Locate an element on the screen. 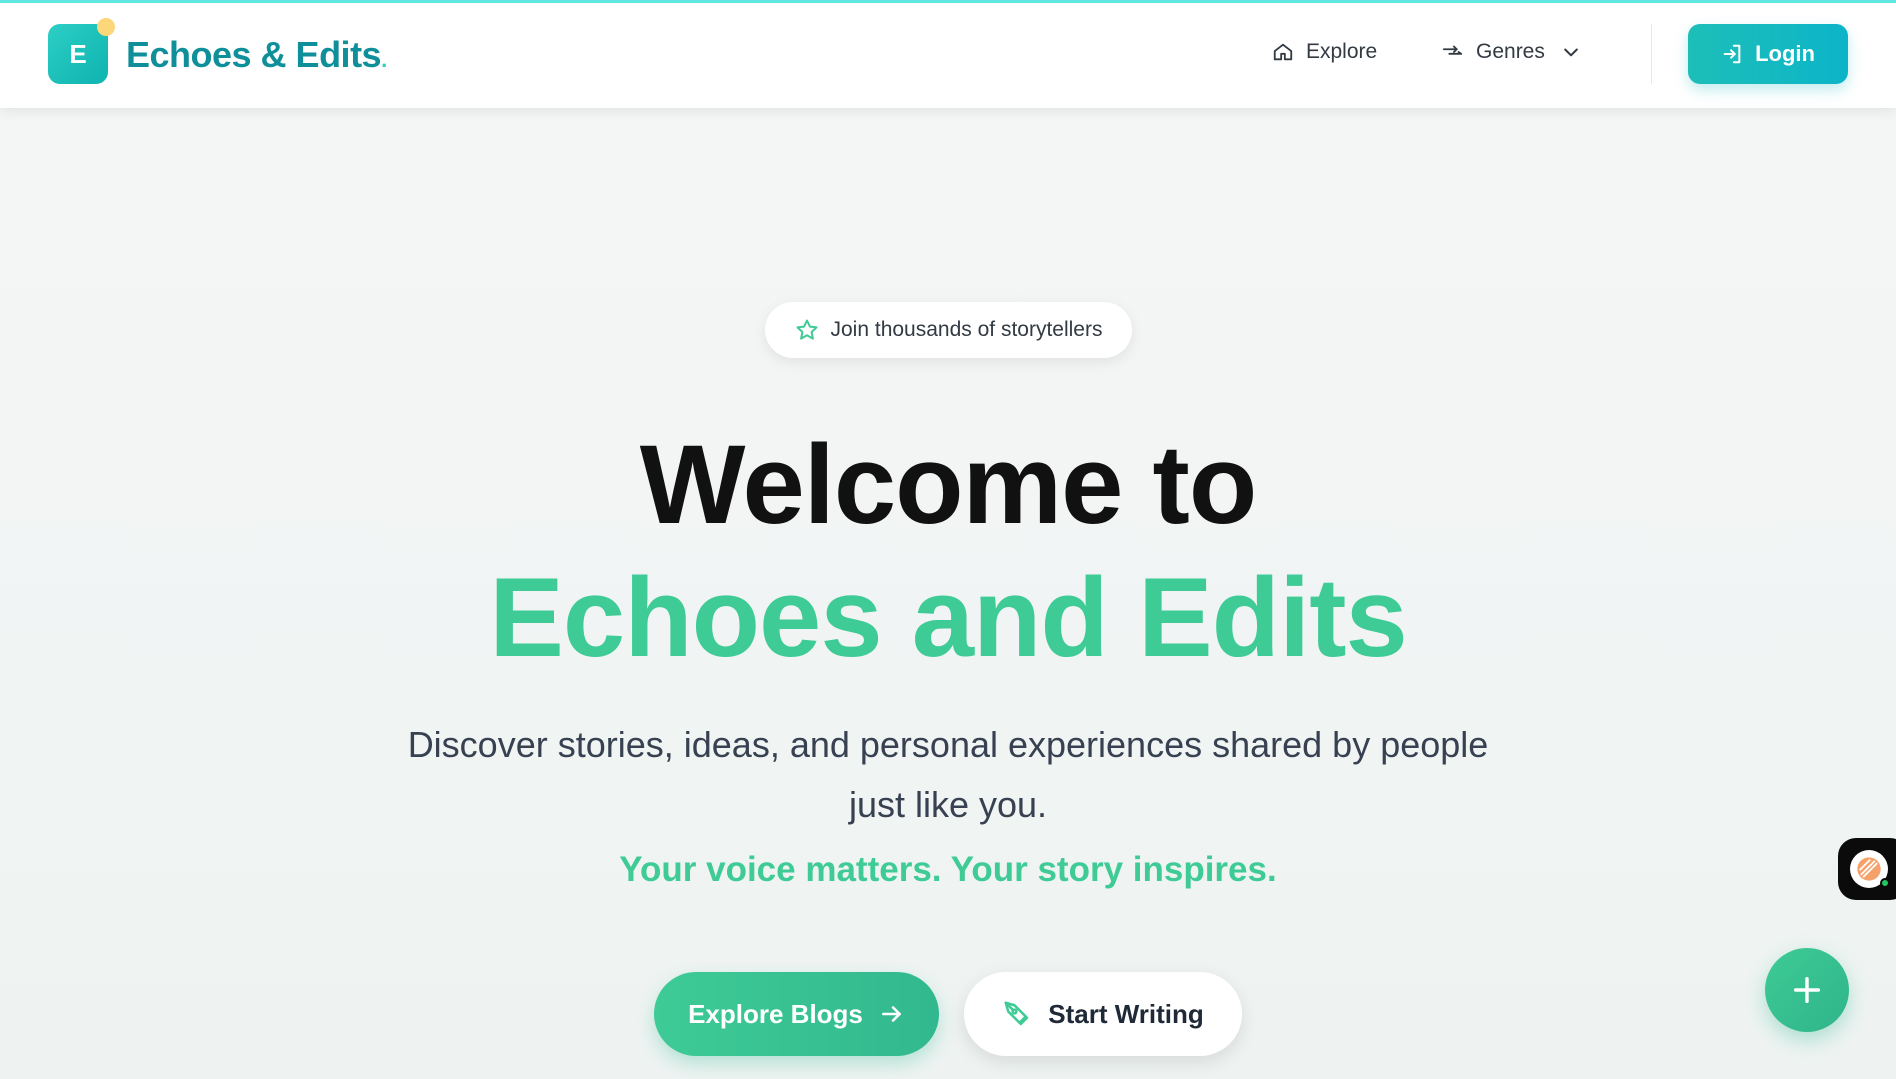  nav-explore: Explore is located at coordinates (1324, 52).